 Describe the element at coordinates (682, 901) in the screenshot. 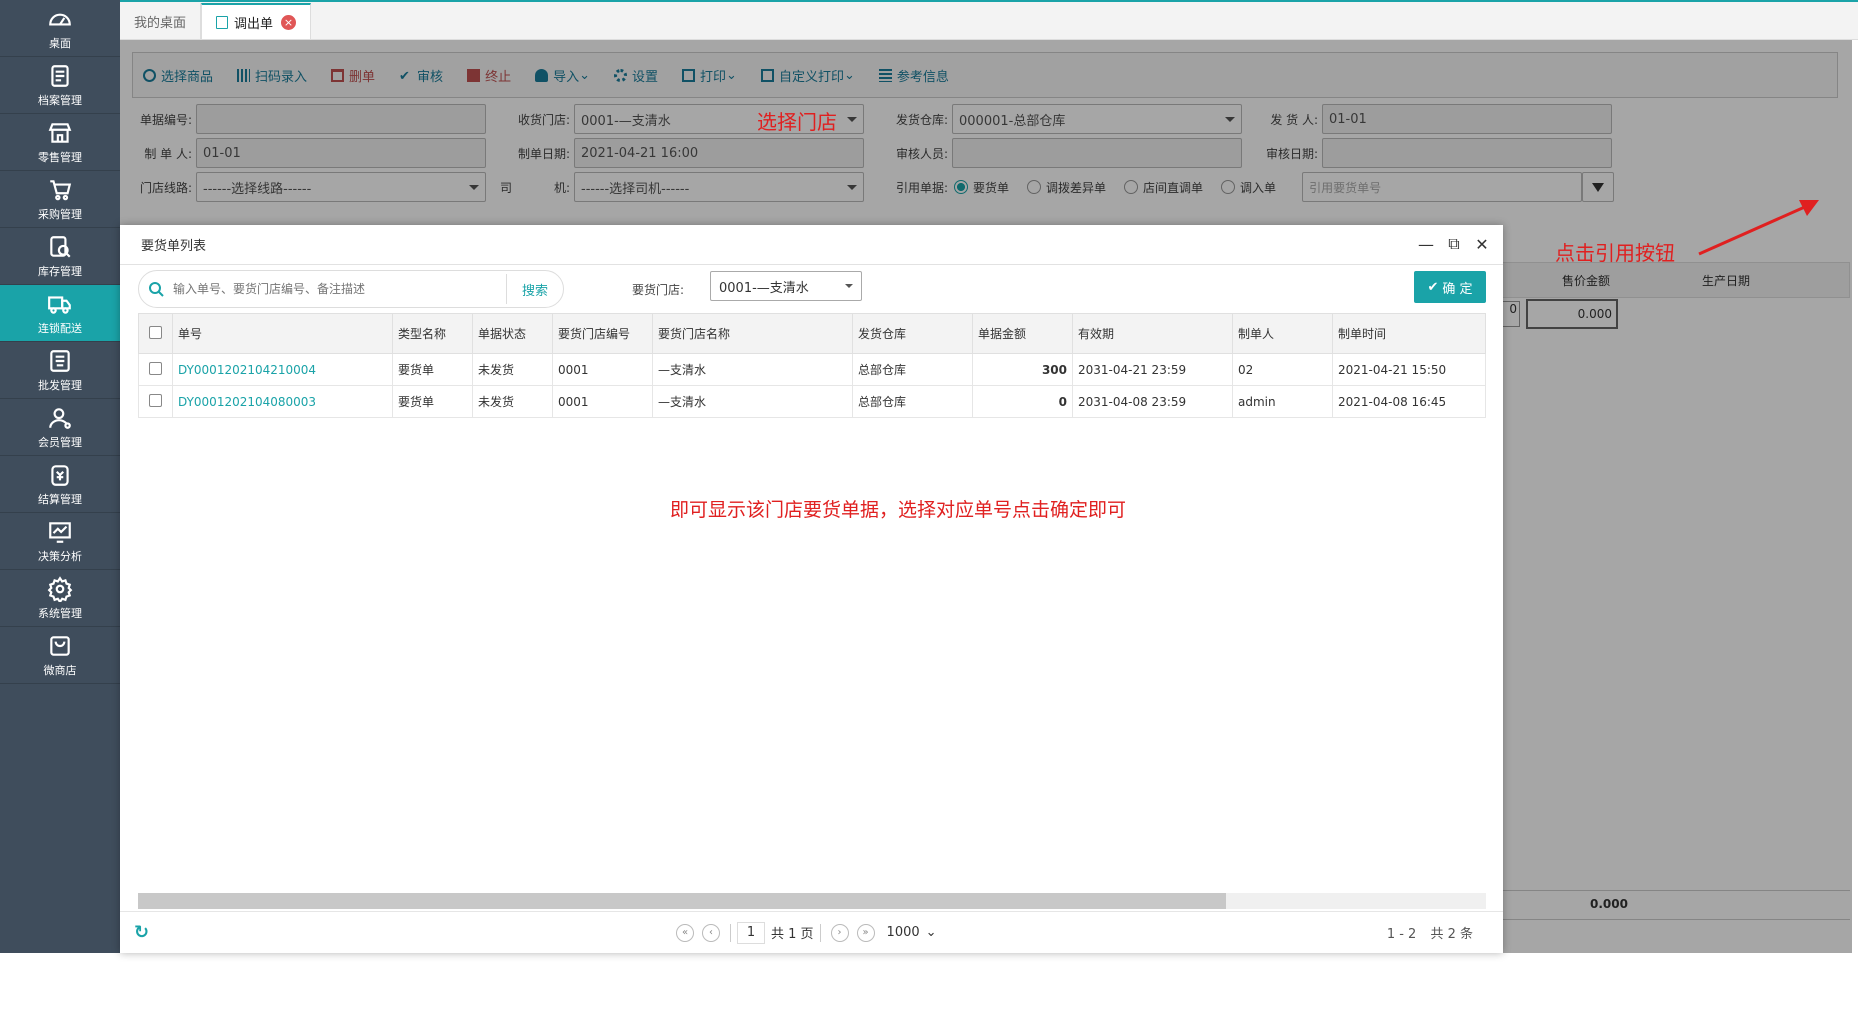

I see `scrollbar-thumb` at that location.